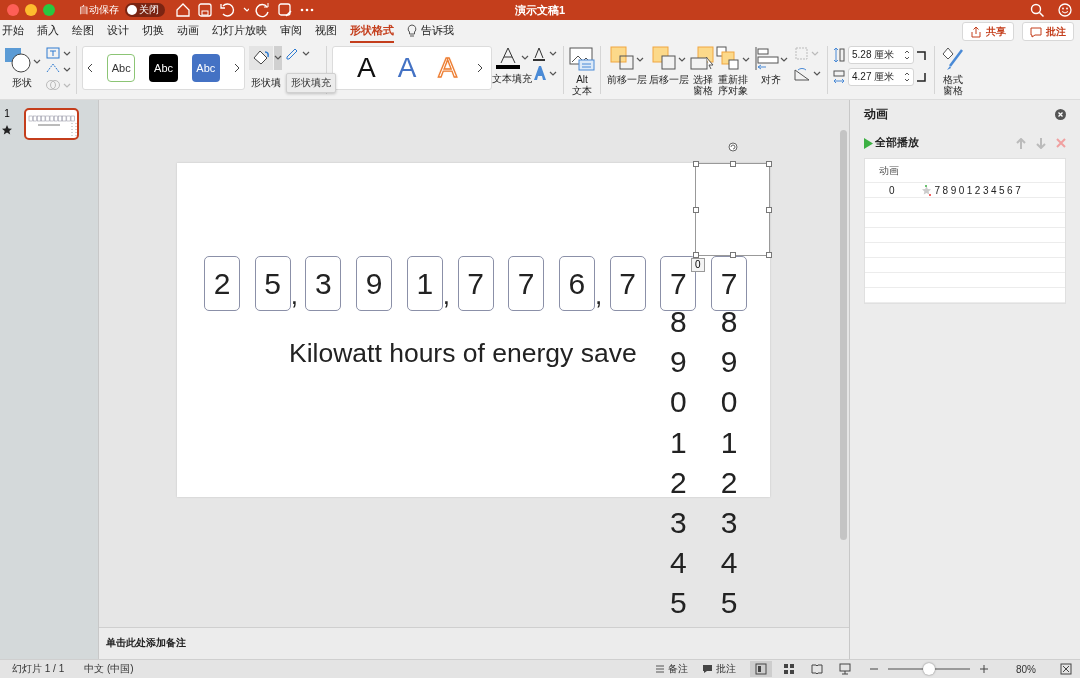  What do you see at coordinates (733, 147) in the screenshot?
I see `rotate-handle-icon` at bounding box center [733, 147].